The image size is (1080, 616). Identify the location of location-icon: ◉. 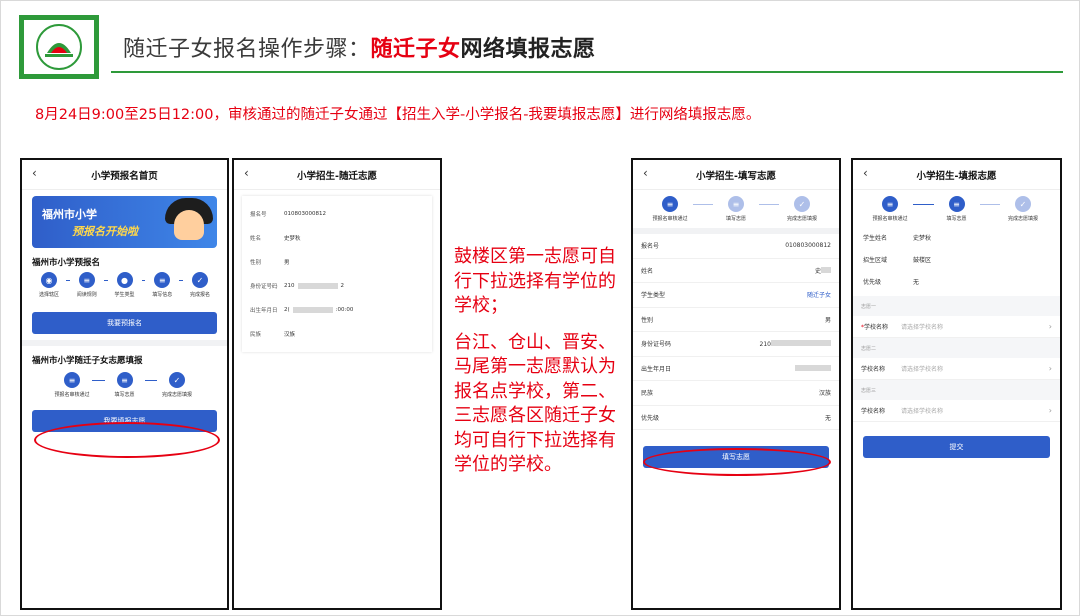
(49, 280).